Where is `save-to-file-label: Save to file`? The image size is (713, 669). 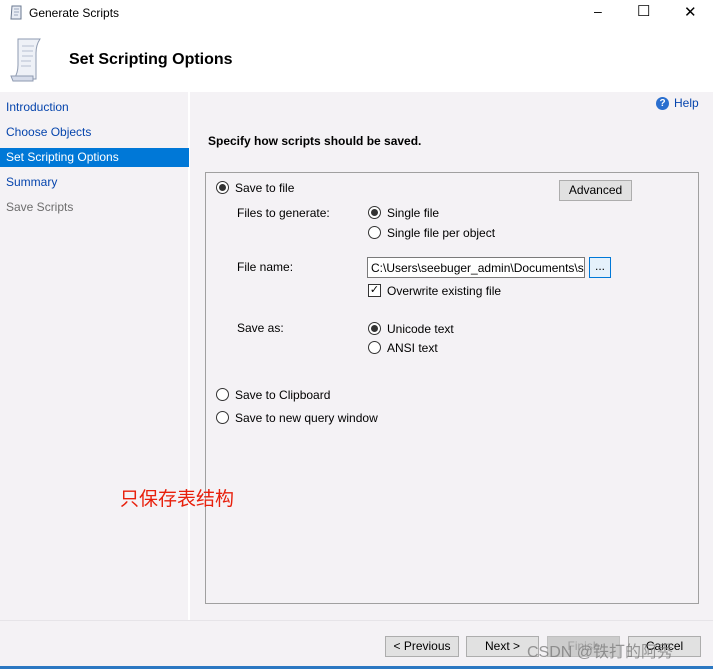 save-to-file-label: Save to file is located at coordinates (264, 188).